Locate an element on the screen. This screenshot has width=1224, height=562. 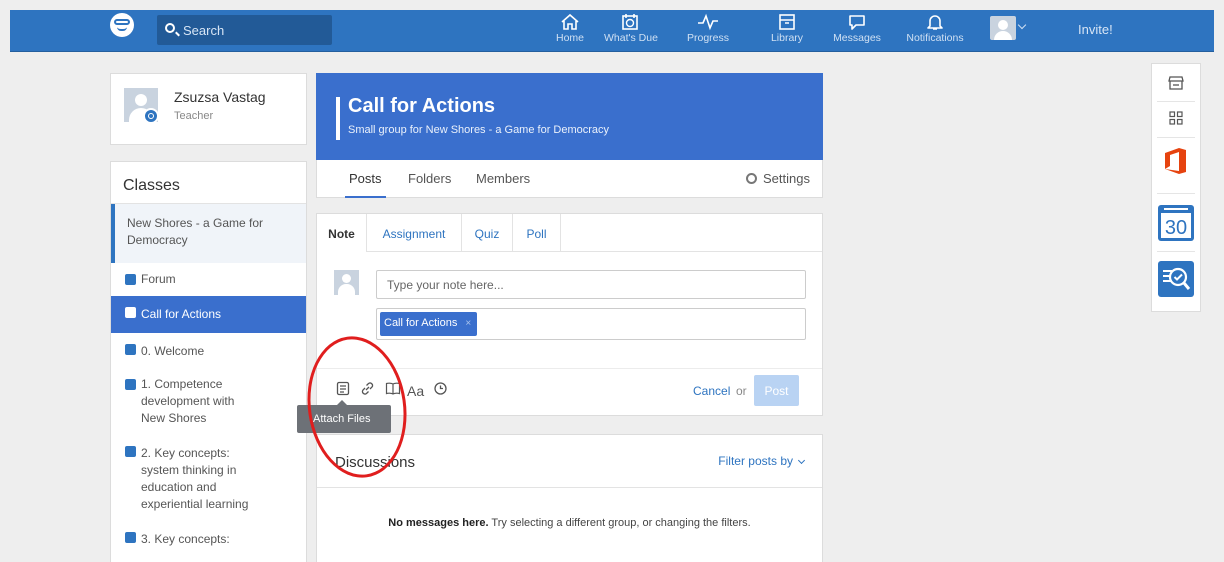
search-check-icon is located at coordinates (1176, 279).